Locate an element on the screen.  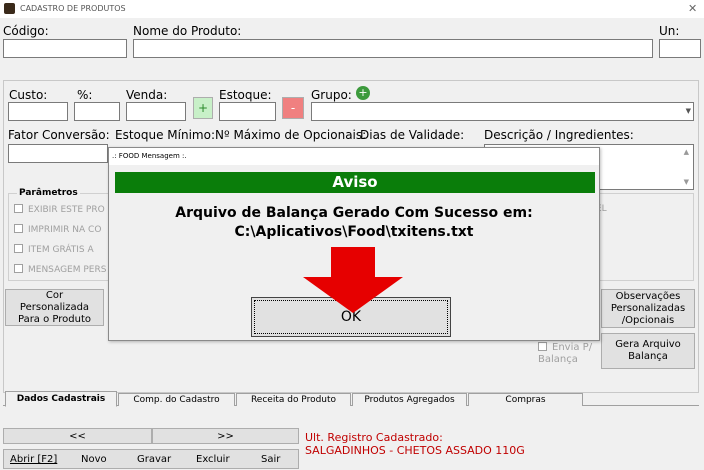
dialog-title-bar: .: FOOD Mensagem :. is located at coordinates (354, 156).